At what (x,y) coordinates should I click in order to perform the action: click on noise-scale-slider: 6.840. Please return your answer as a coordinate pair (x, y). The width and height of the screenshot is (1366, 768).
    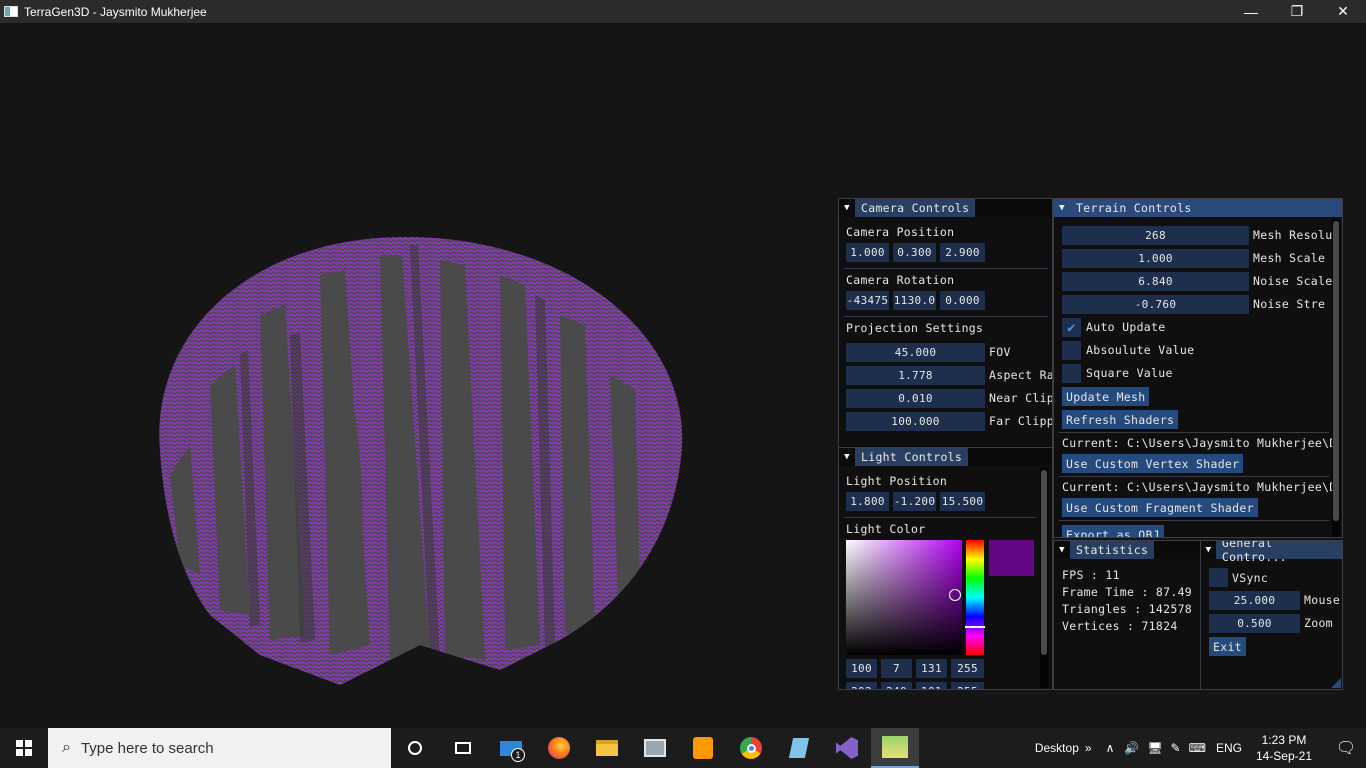
    Looking at the image, I should click on (1155, 281).